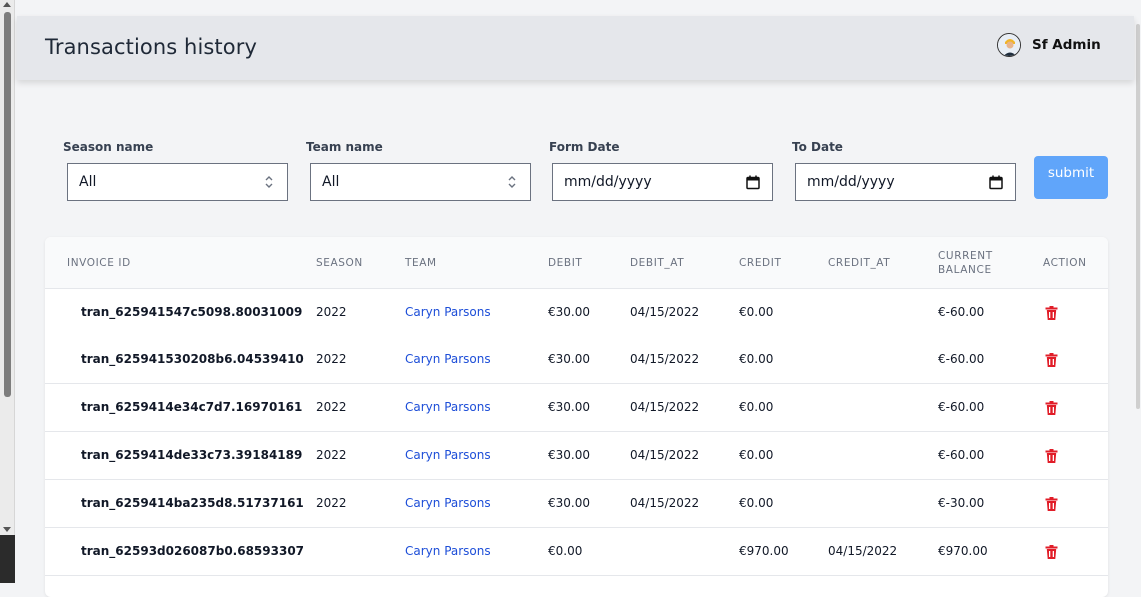 The width and height of the screenshot is (1141, 597). Describe the element at coordinates (88, 182) in the screenshot. I see `season-select-value: All` at that location.